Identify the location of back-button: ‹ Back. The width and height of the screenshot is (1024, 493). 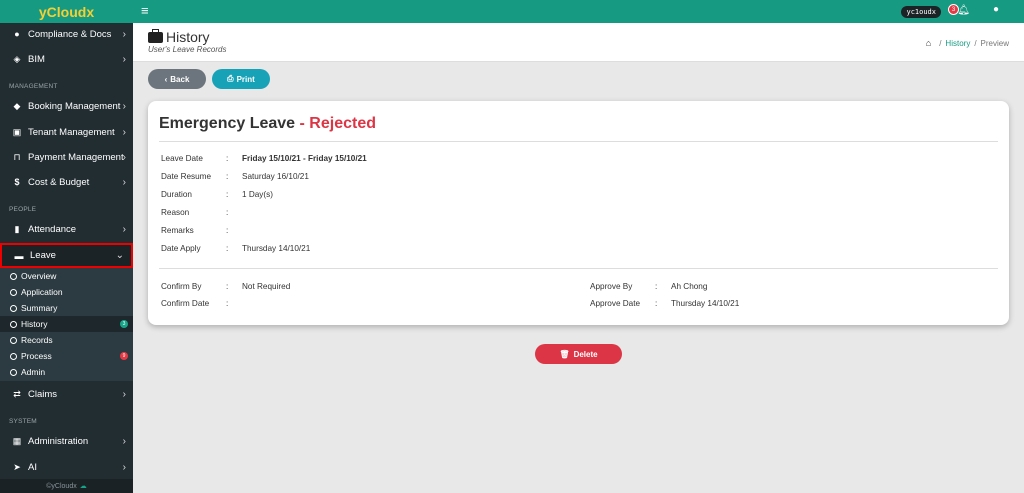
(177, 79).